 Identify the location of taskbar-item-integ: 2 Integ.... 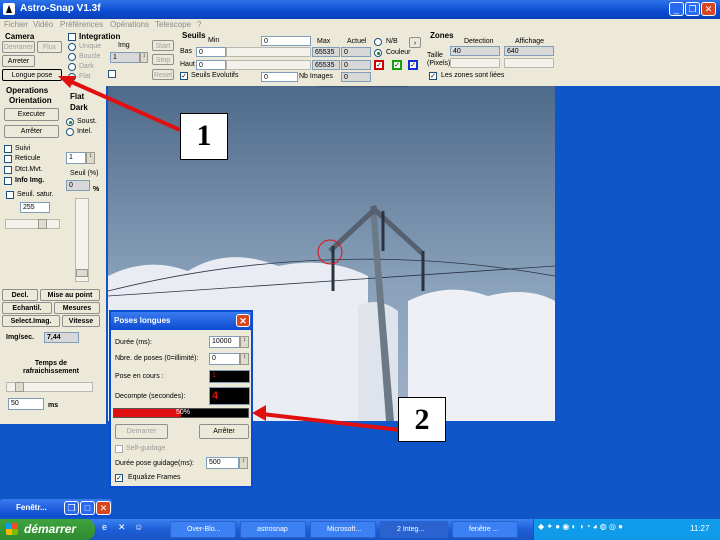
(414, 529).